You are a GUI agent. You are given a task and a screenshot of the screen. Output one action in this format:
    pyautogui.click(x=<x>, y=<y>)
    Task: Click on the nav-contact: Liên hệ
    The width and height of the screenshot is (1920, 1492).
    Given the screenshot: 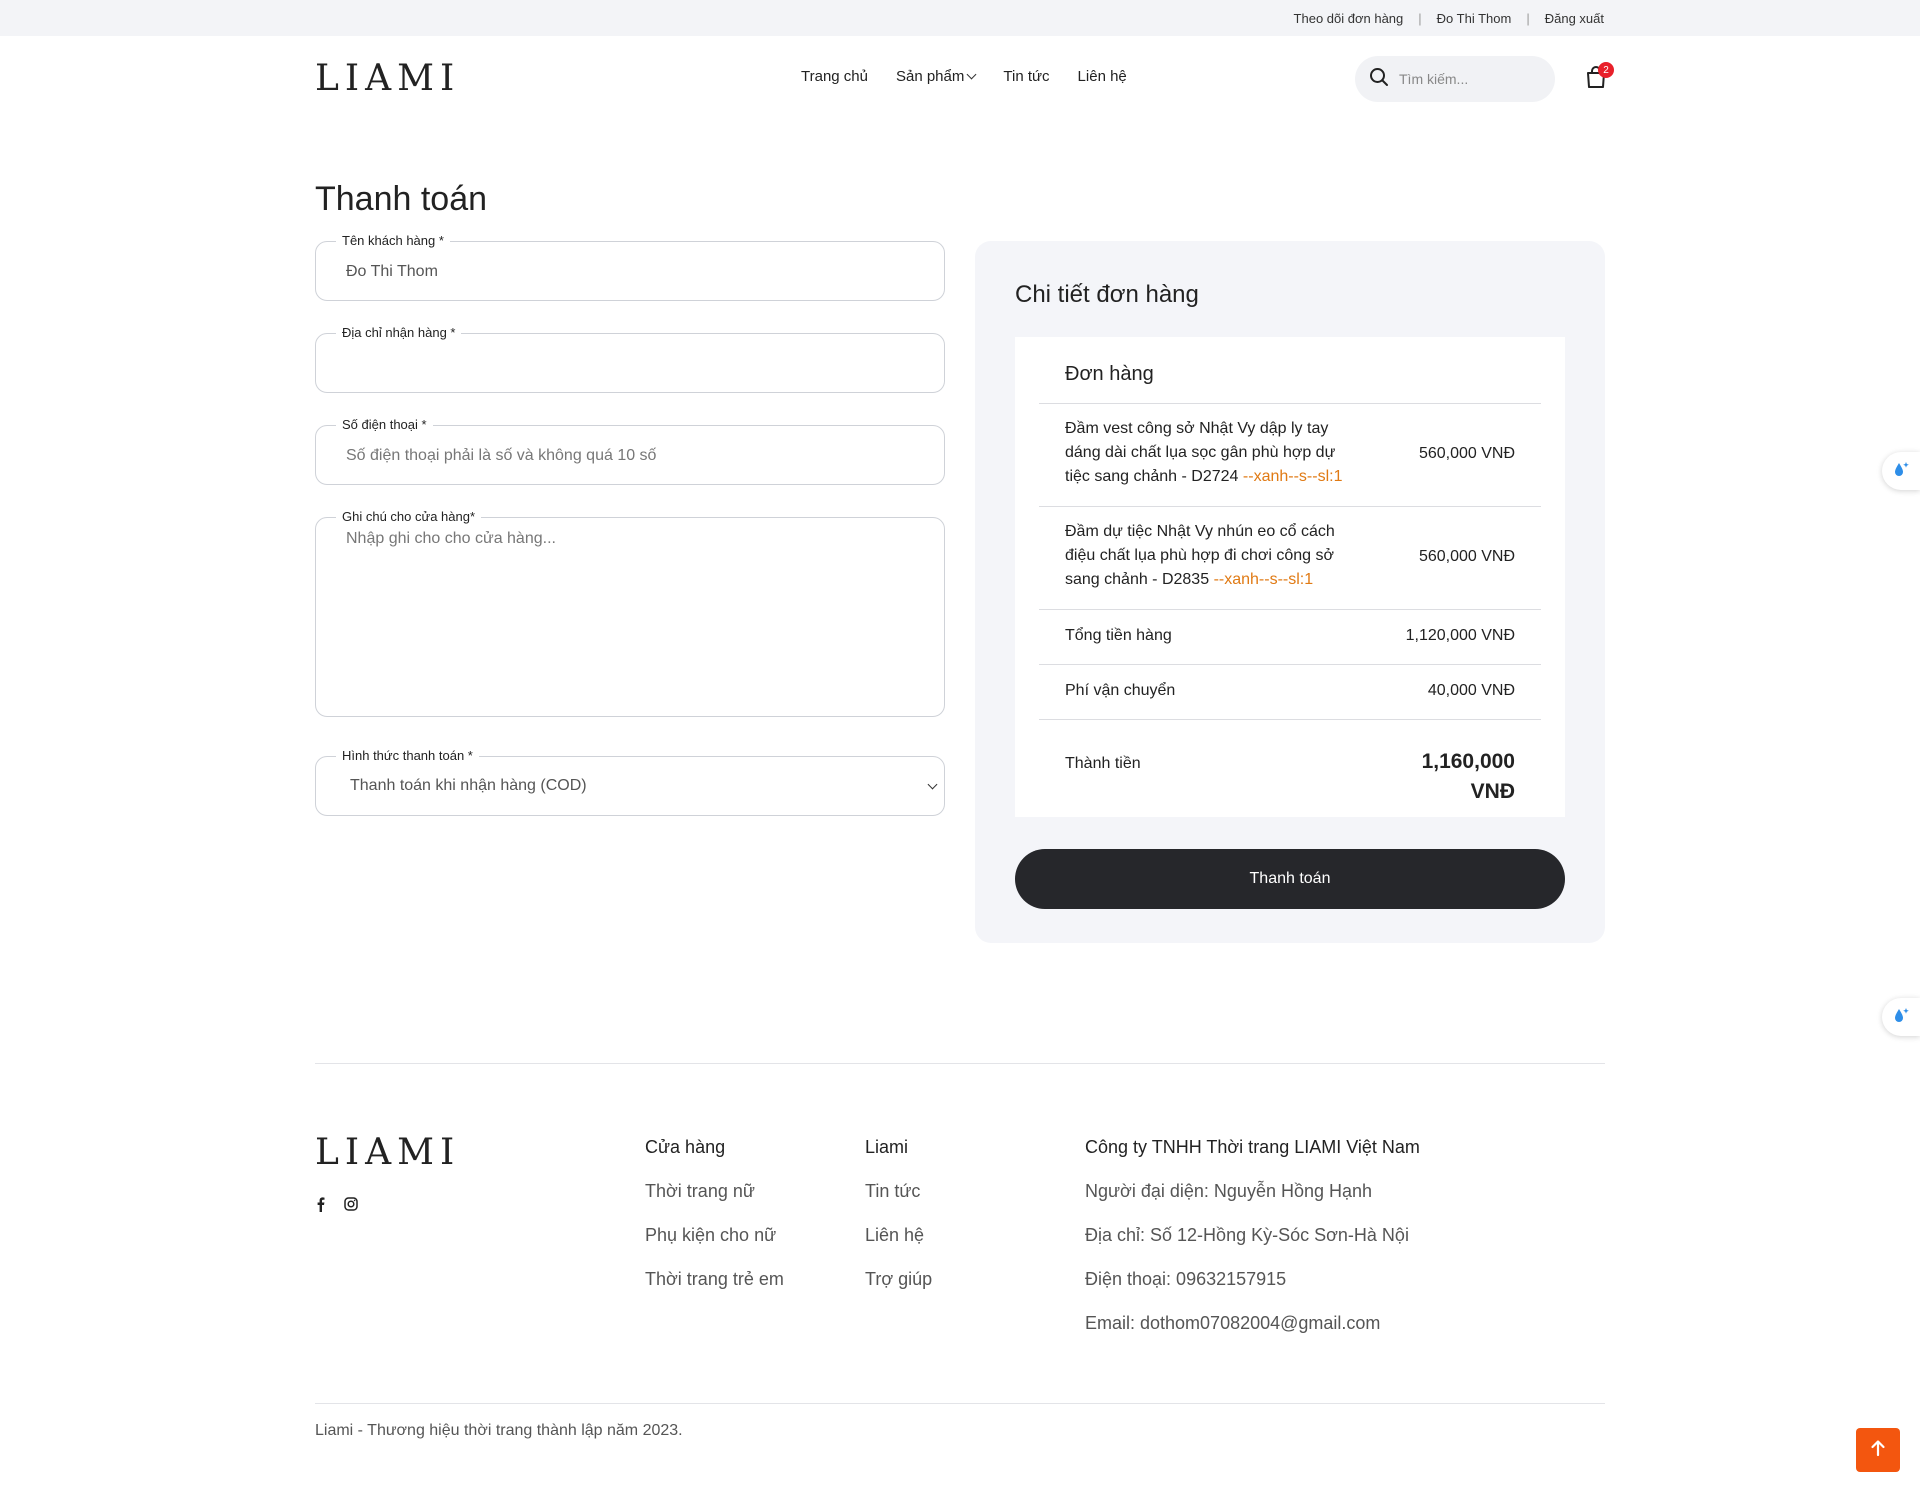 What is the action you would take?
    pyautogui.click(x=1102, y=76)
    